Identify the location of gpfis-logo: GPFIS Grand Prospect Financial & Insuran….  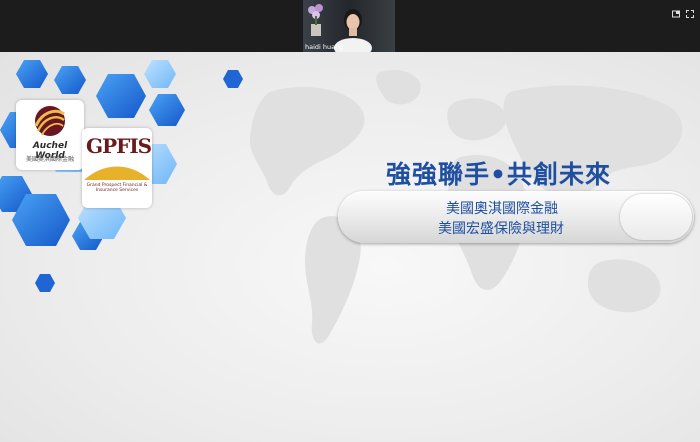
(117, 168).